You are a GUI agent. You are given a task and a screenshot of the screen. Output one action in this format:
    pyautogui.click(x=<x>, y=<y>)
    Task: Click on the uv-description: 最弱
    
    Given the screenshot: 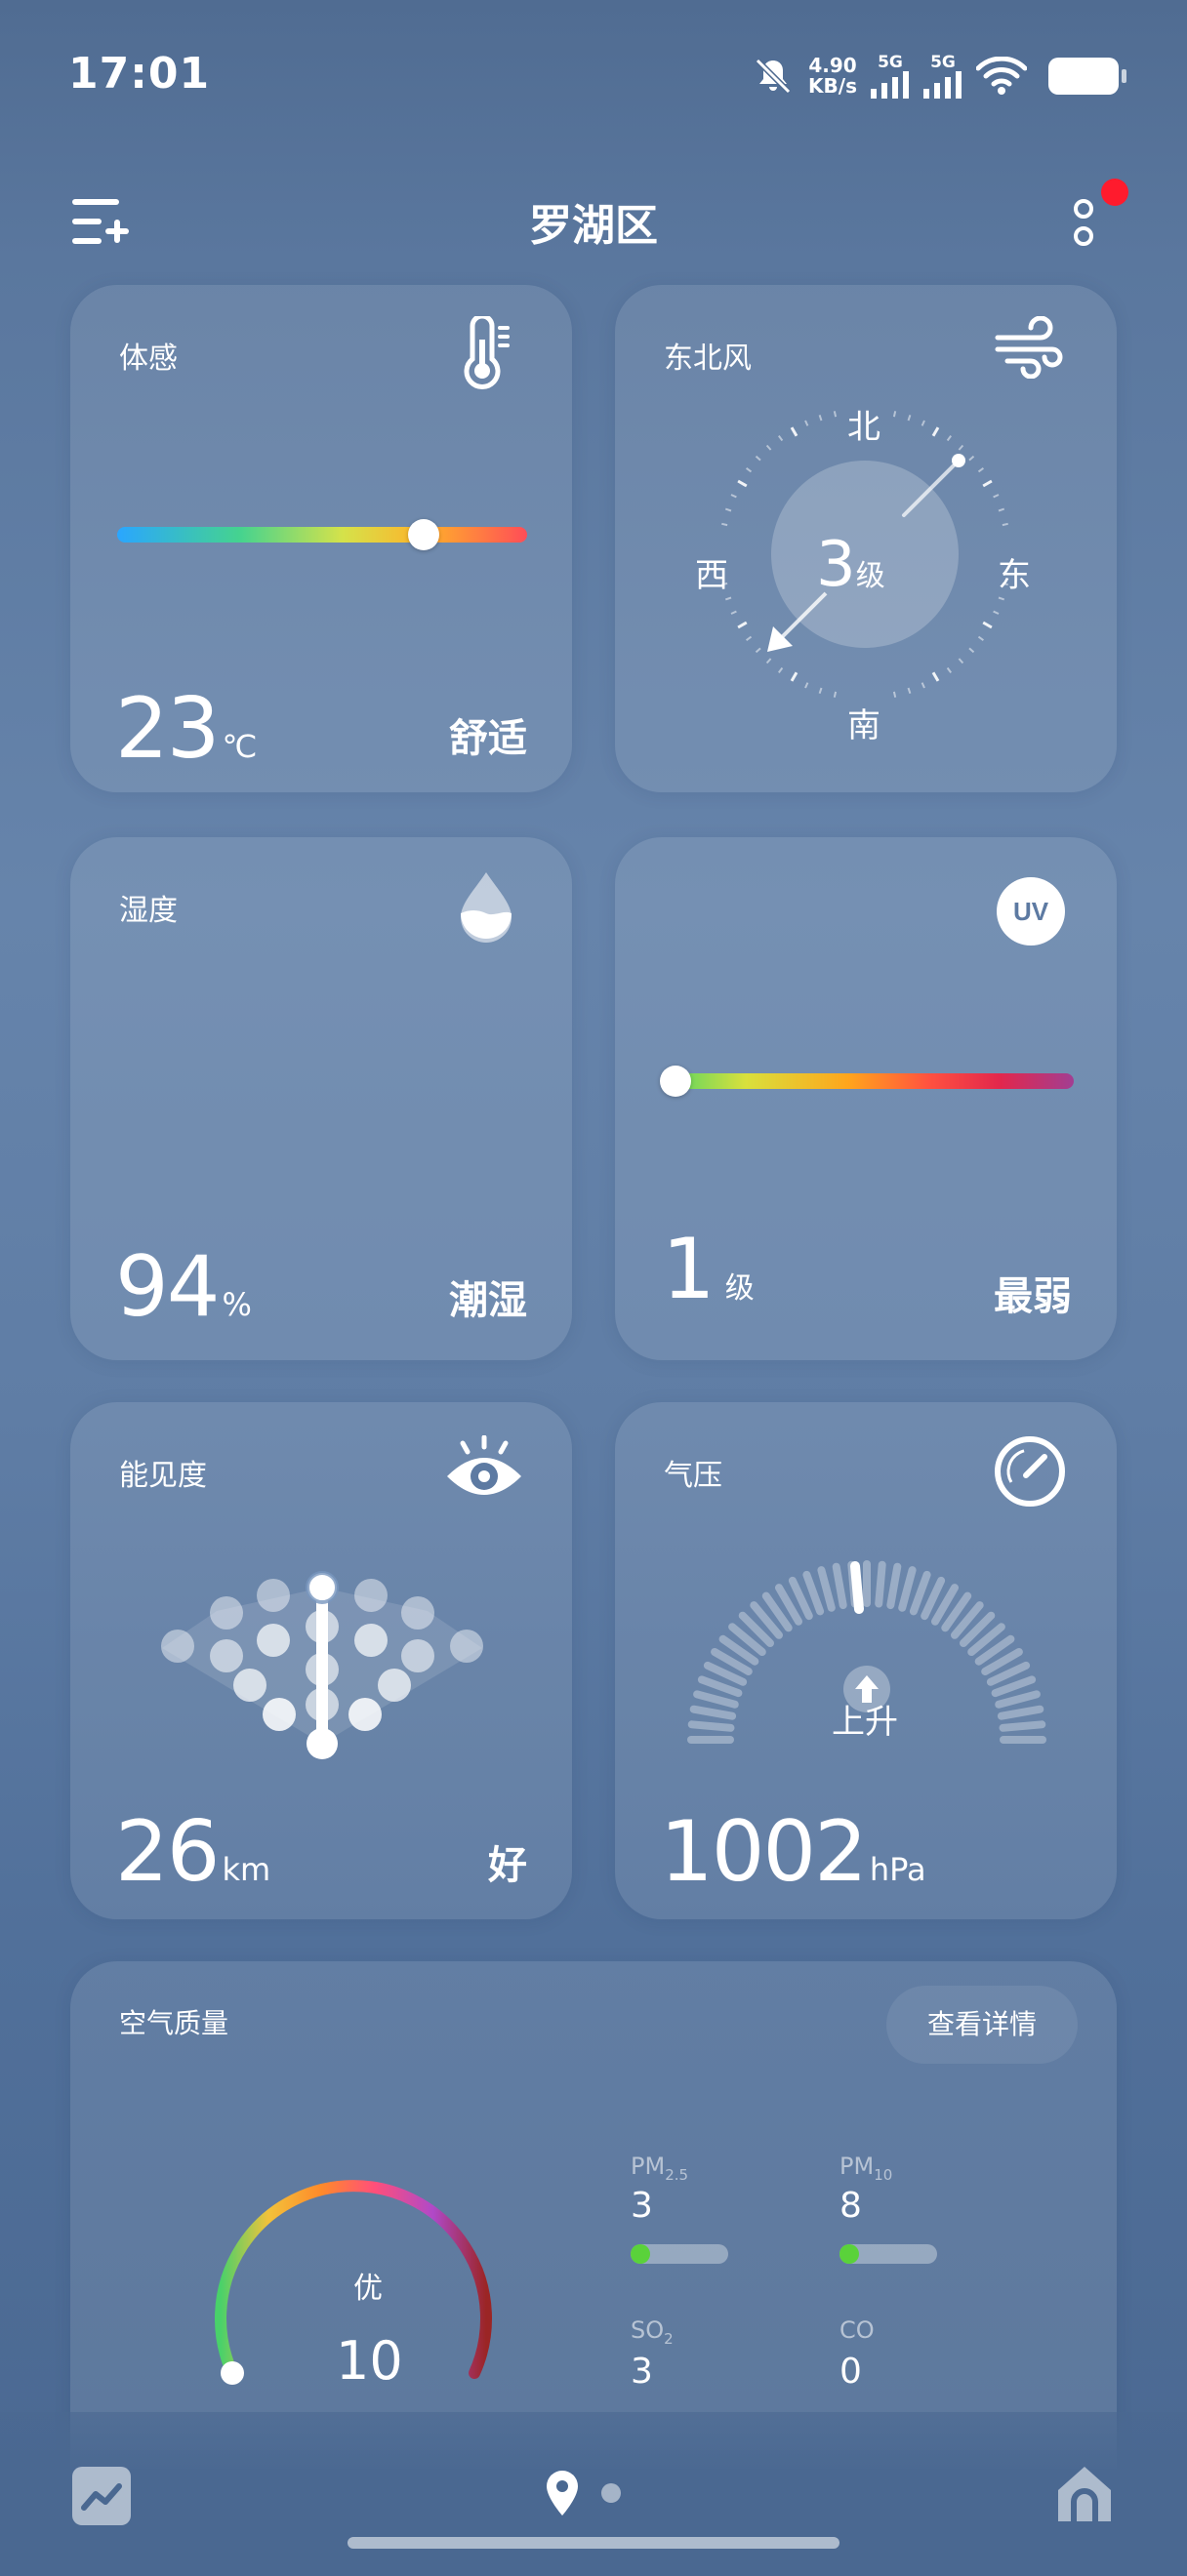 What is the action you would take?
    pyautogui.click(x=1033, y=1296)
    